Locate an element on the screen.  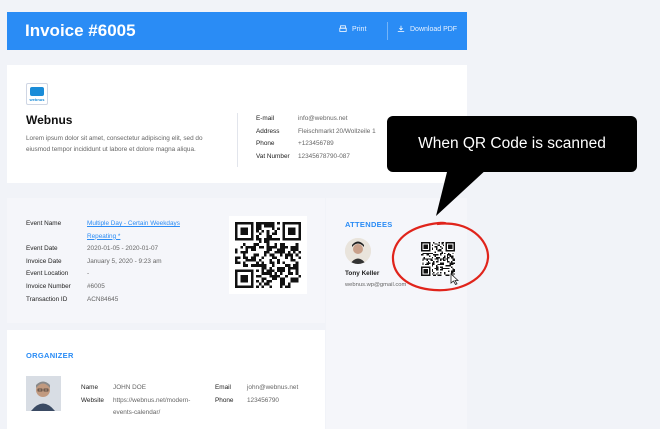
organizer-labels-right: Email Phone is located at coordinates (224, 394).